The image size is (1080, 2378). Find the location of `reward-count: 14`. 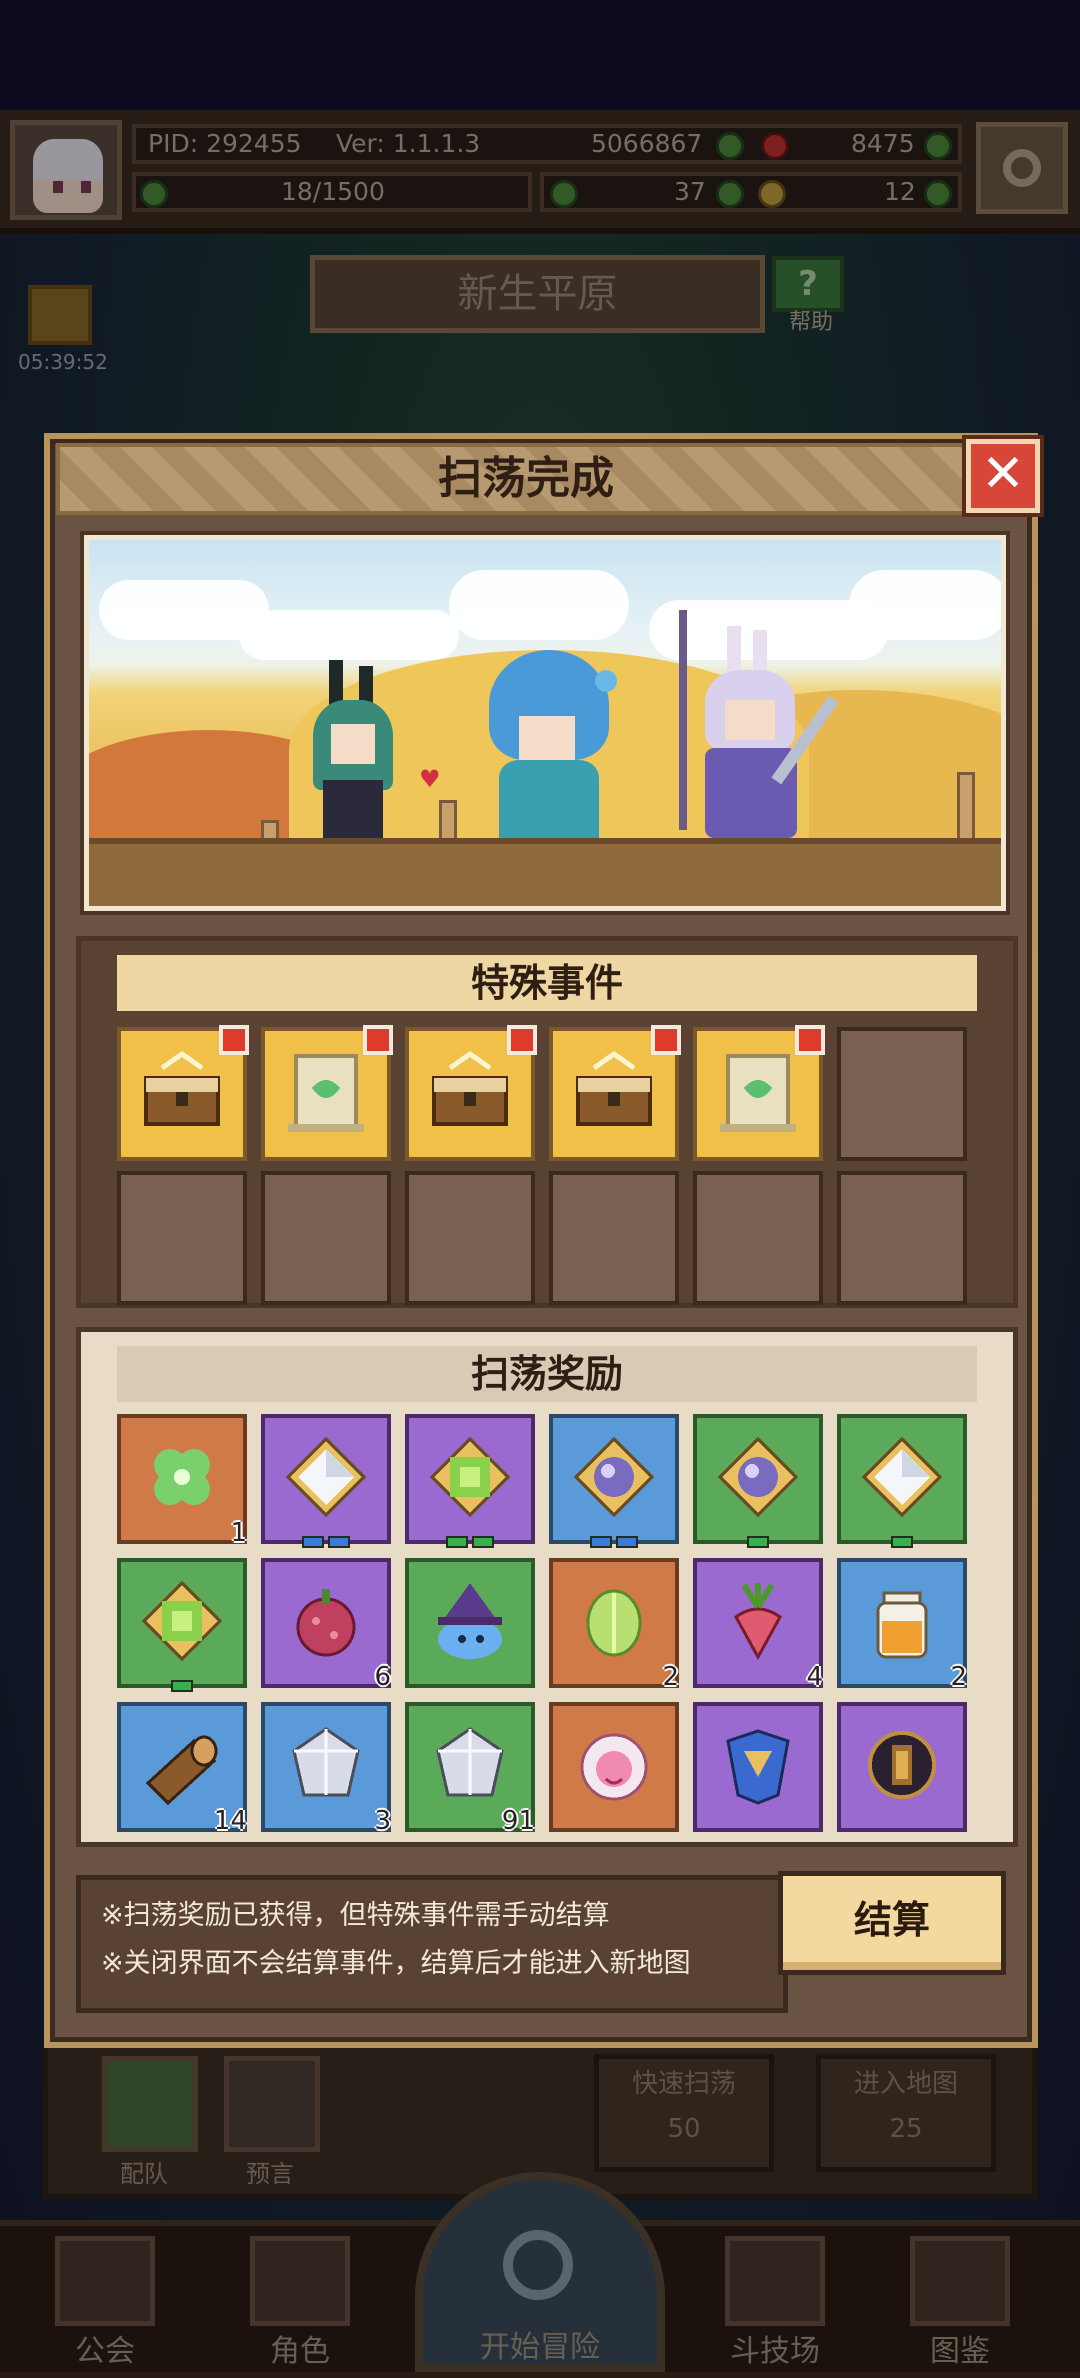

reward-count: 14 is located at coordinates (230, 1821).